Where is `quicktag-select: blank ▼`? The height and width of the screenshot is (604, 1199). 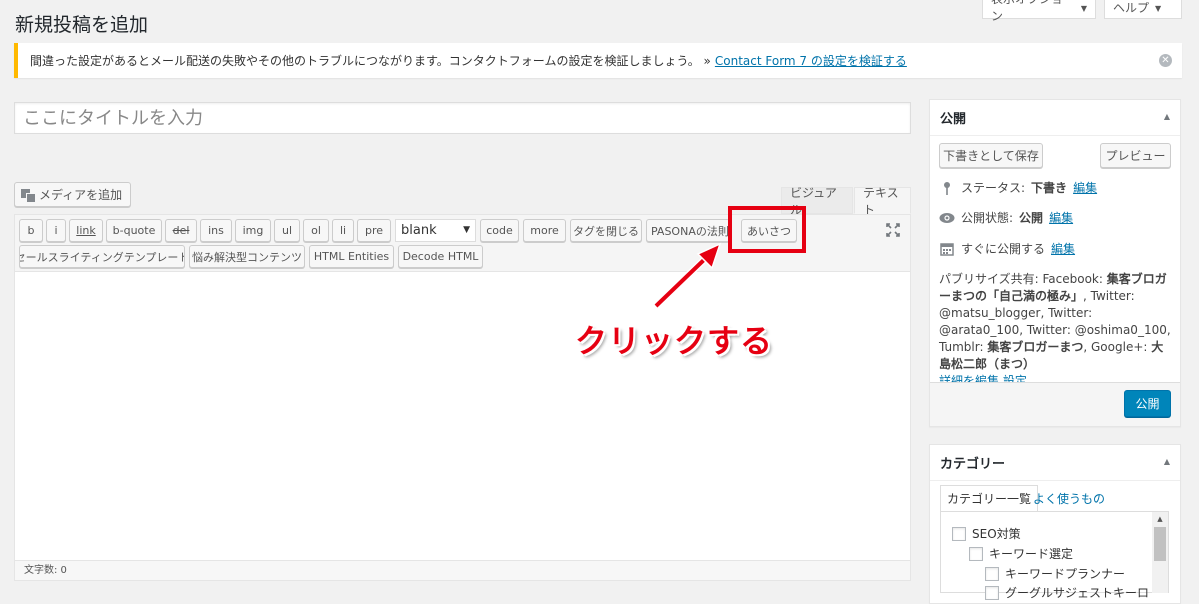
quicktag-select: blank ▼ is located at coordinates (435, 230).